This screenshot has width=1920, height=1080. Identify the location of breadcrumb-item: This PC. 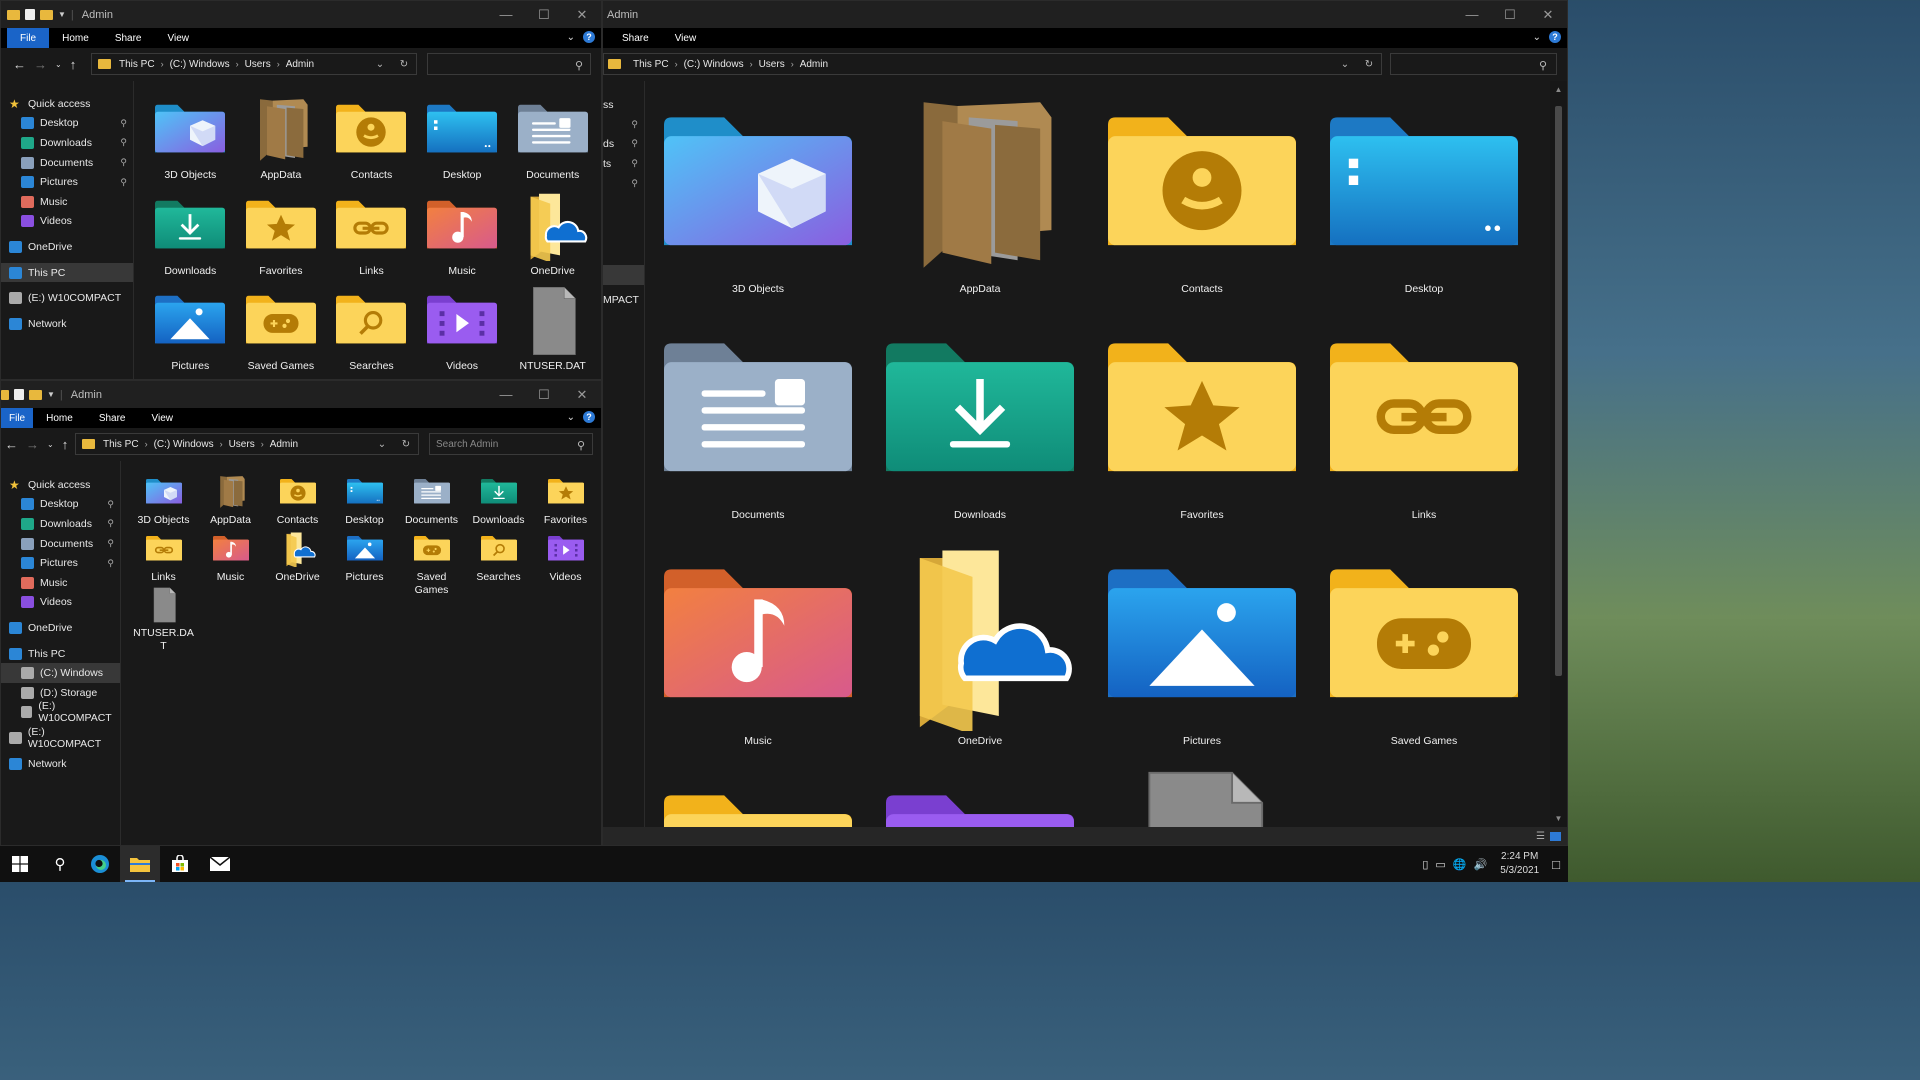
(121, 444).